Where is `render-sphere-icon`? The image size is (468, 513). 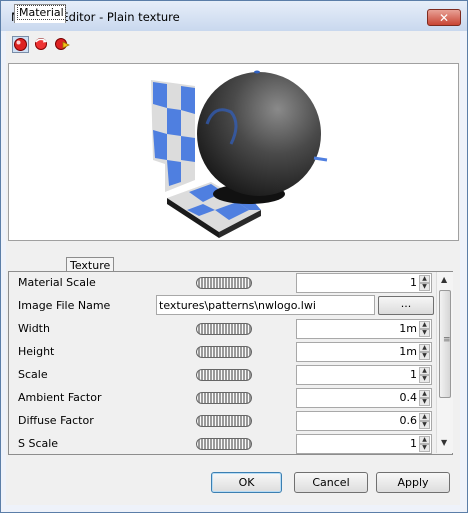
render-sphere-icon is located at coordinates (20, 44).